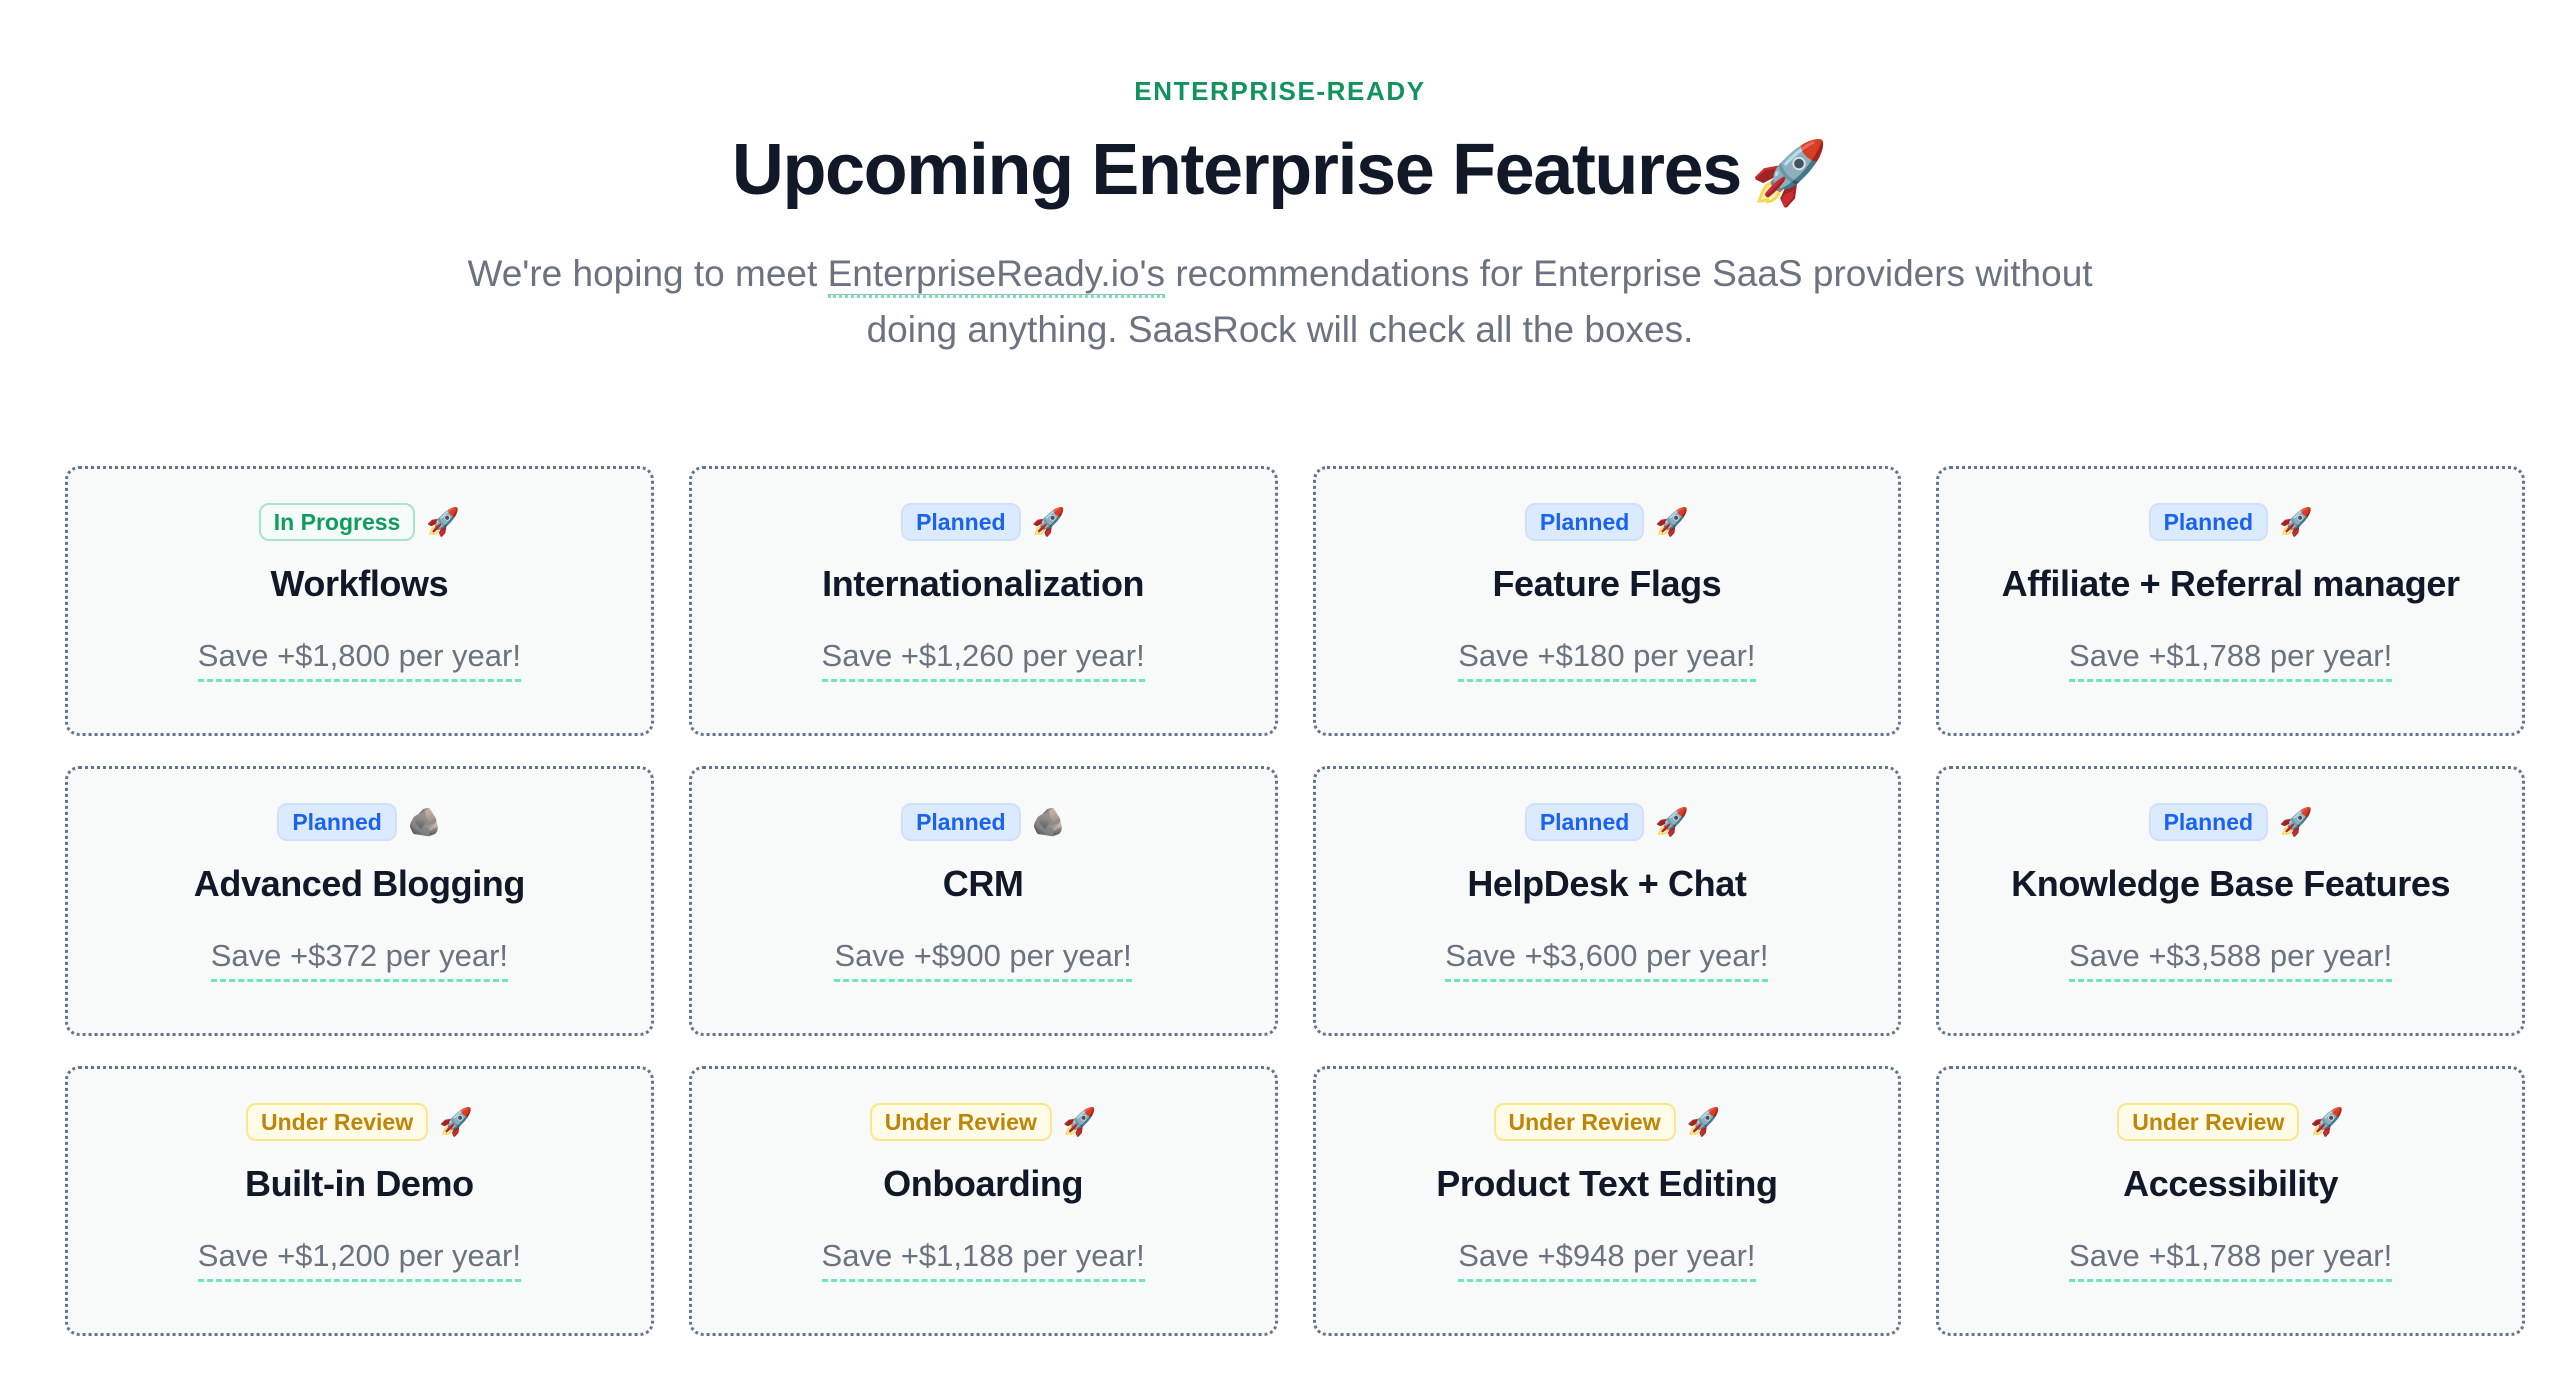  What do you see at coordinates (359, 883) in the screenshot?
I see `card-title: Advanced Blogging` at bounding box center [359, 883].